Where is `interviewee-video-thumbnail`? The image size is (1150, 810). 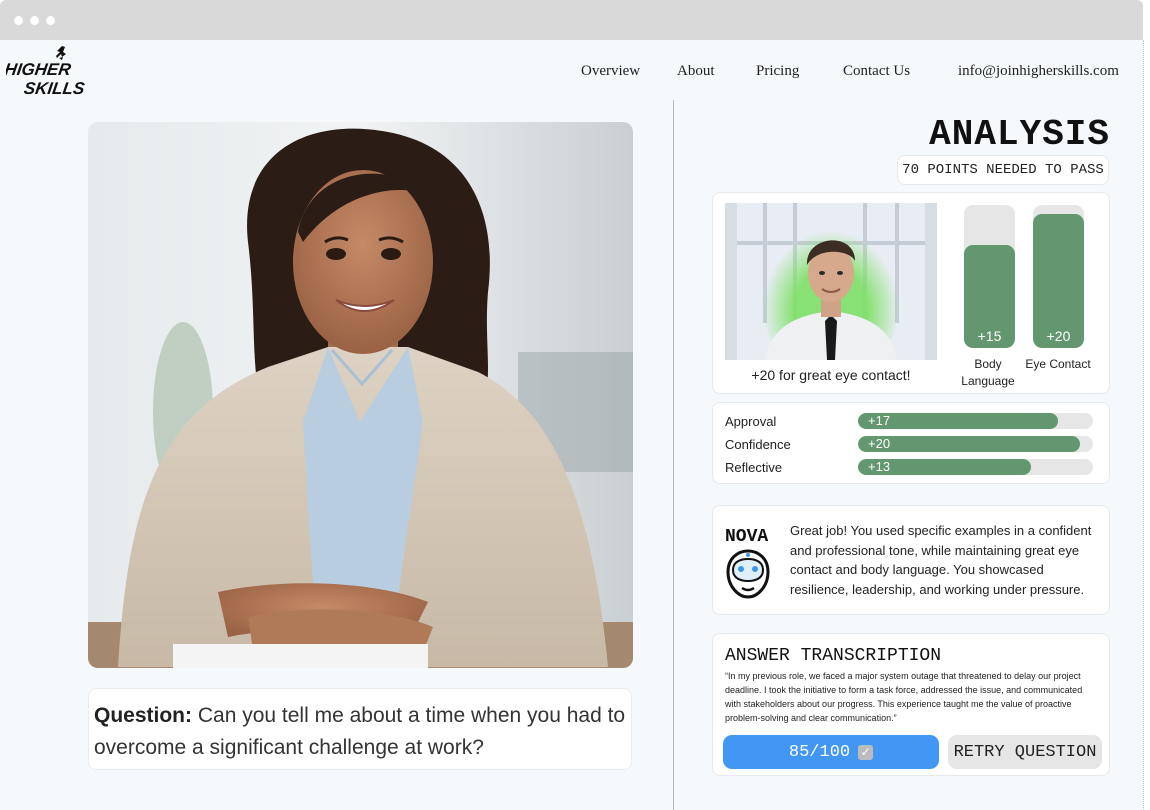 interviewee-video-thumbnail is located at coordinates (831, 281).